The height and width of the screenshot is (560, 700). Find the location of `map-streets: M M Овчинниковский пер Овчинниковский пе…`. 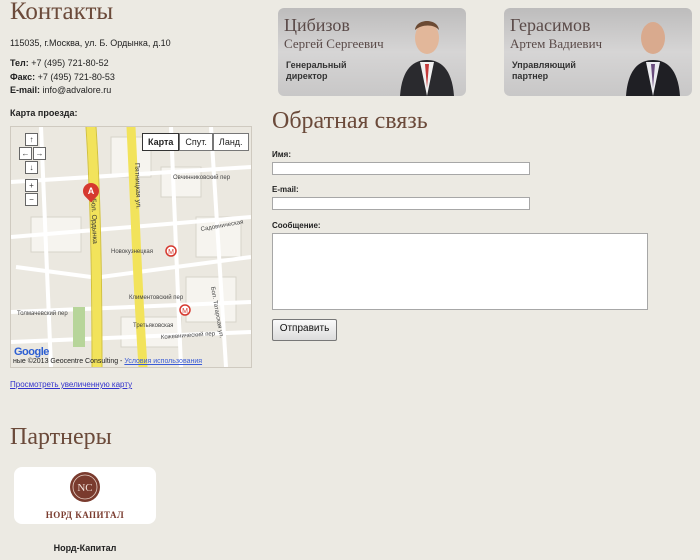

map-streets: M M Овчинниковский пер Овчинниковский пе… is located at coordinates (131, 247).